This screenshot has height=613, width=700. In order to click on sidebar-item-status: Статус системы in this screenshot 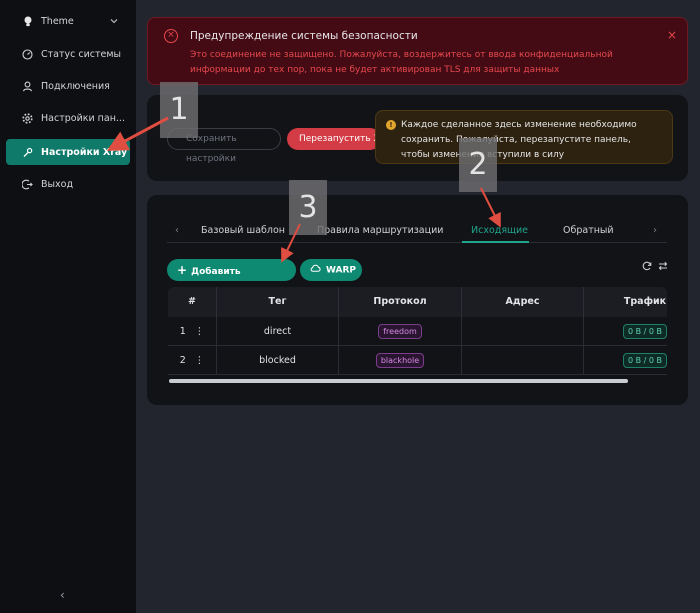, I will do `click(68, 54)`.